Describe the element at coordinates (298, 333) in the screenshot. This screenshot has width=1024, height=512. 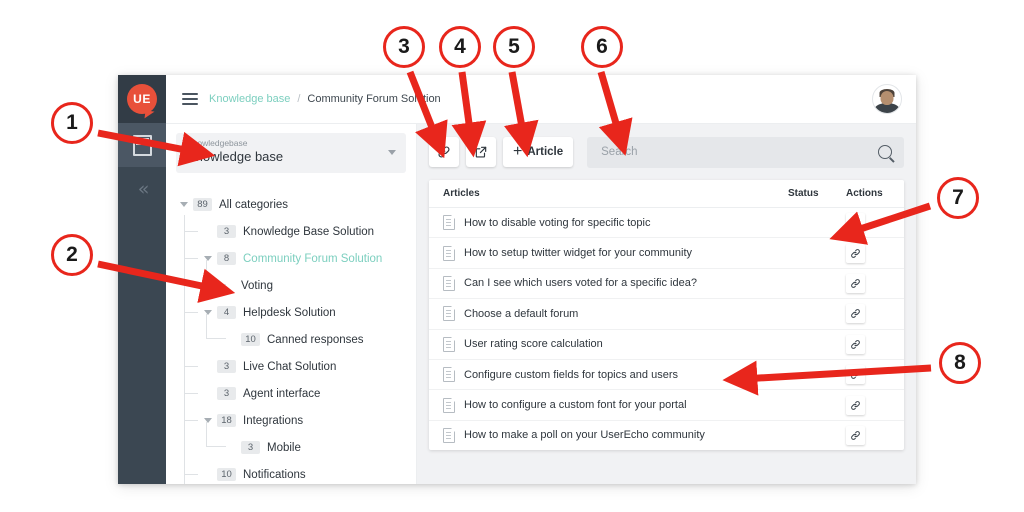
I see `tree-item: 10 Canned responses` at that location.